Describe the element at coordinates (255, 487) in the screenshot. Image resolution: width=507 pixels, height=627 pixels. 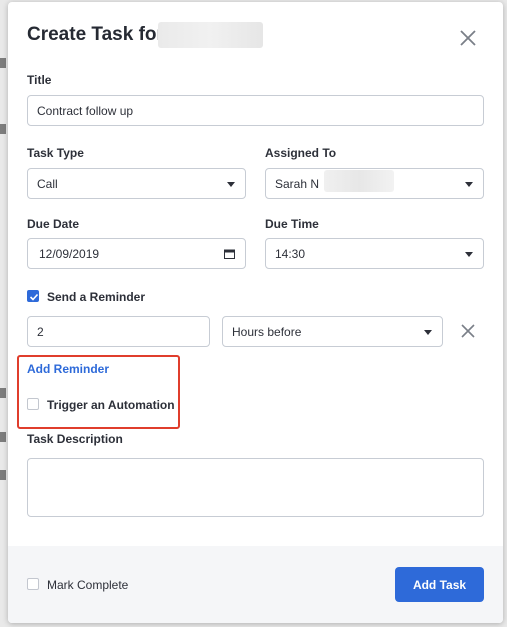
I see `task-description-textarea` at that location.